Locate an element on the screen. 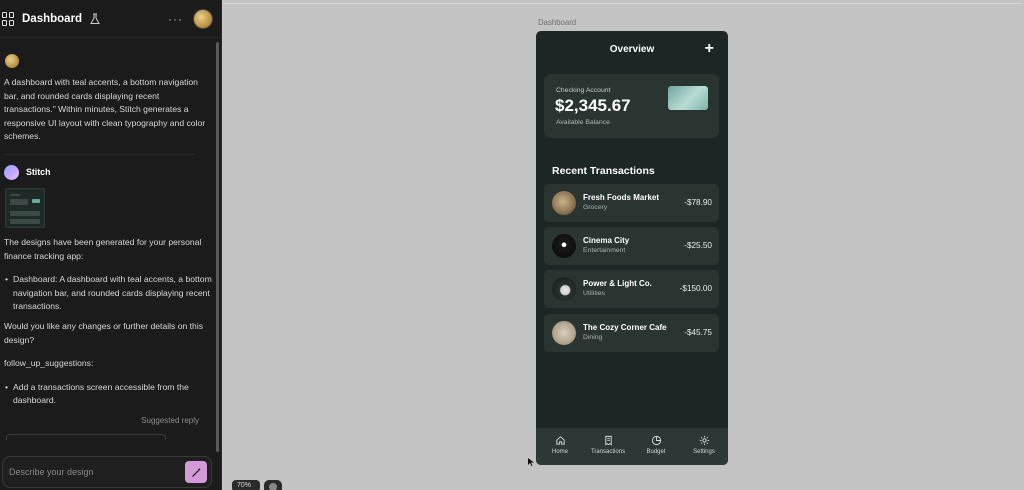 This screenshot has width=1024, height=490. canvas-tool-button is located at coordinates (273, 485).